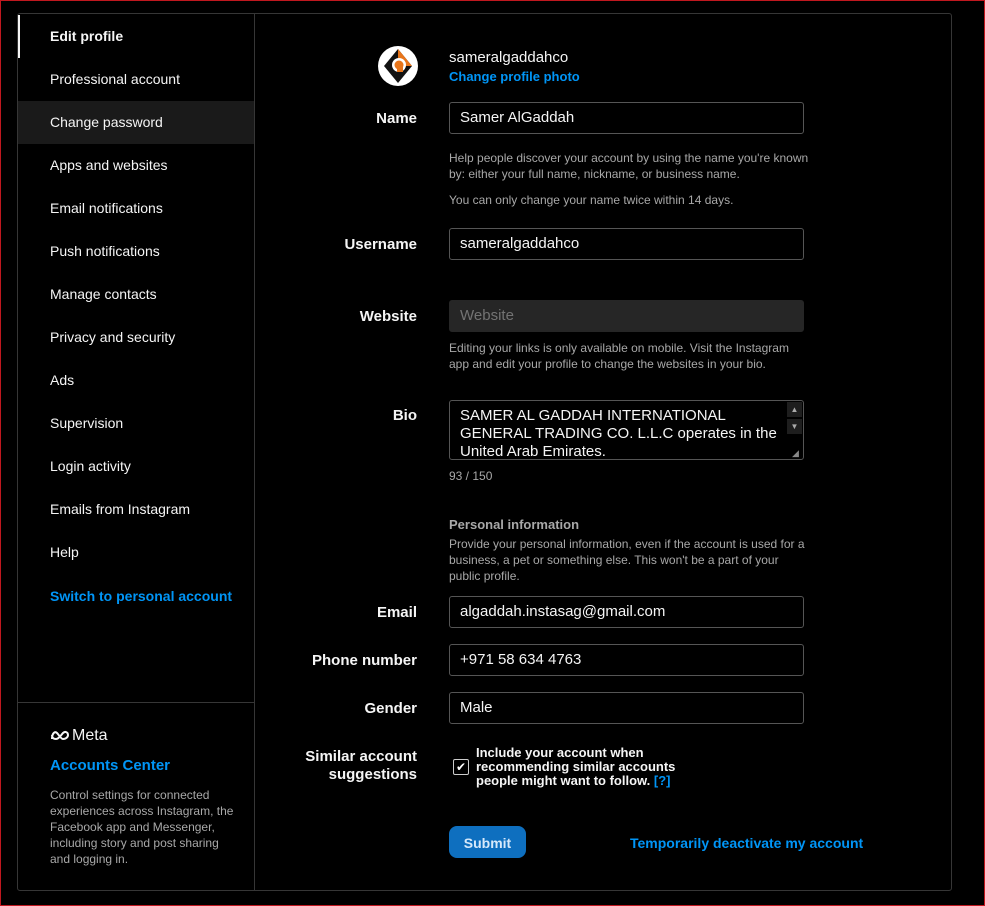 The width and height of the screenshot is (985, 906). I want to click on meta-infinity-icon, so click(60, 735).